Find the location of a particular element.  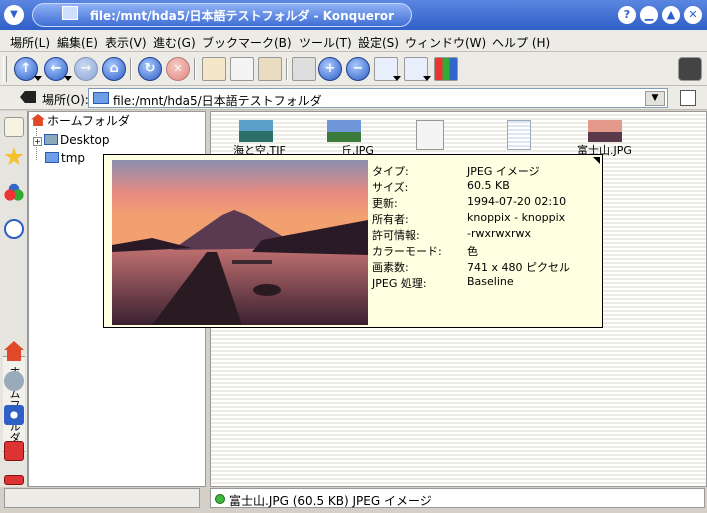

tree-view-dropdown-icon is located at coordinates (427, 78).